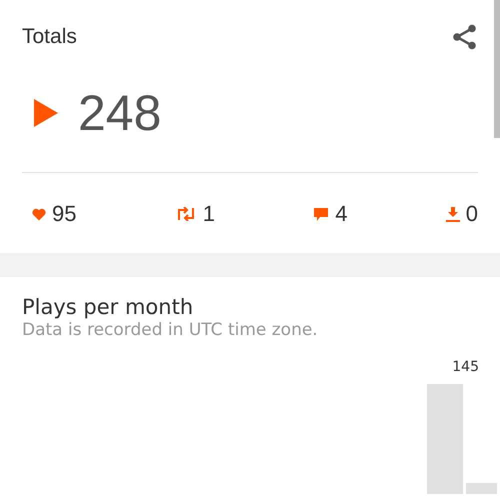 This screenshot has width=500, height=500. I want to click on play-icon, so click(46, 113).